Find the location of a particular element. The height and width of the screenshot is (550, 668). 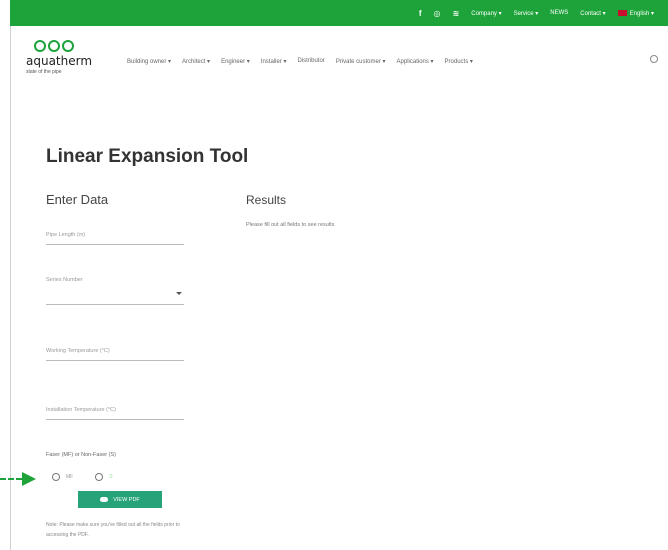

view-pdf-label: VIEW PDF is located at coordinates (126, 499).